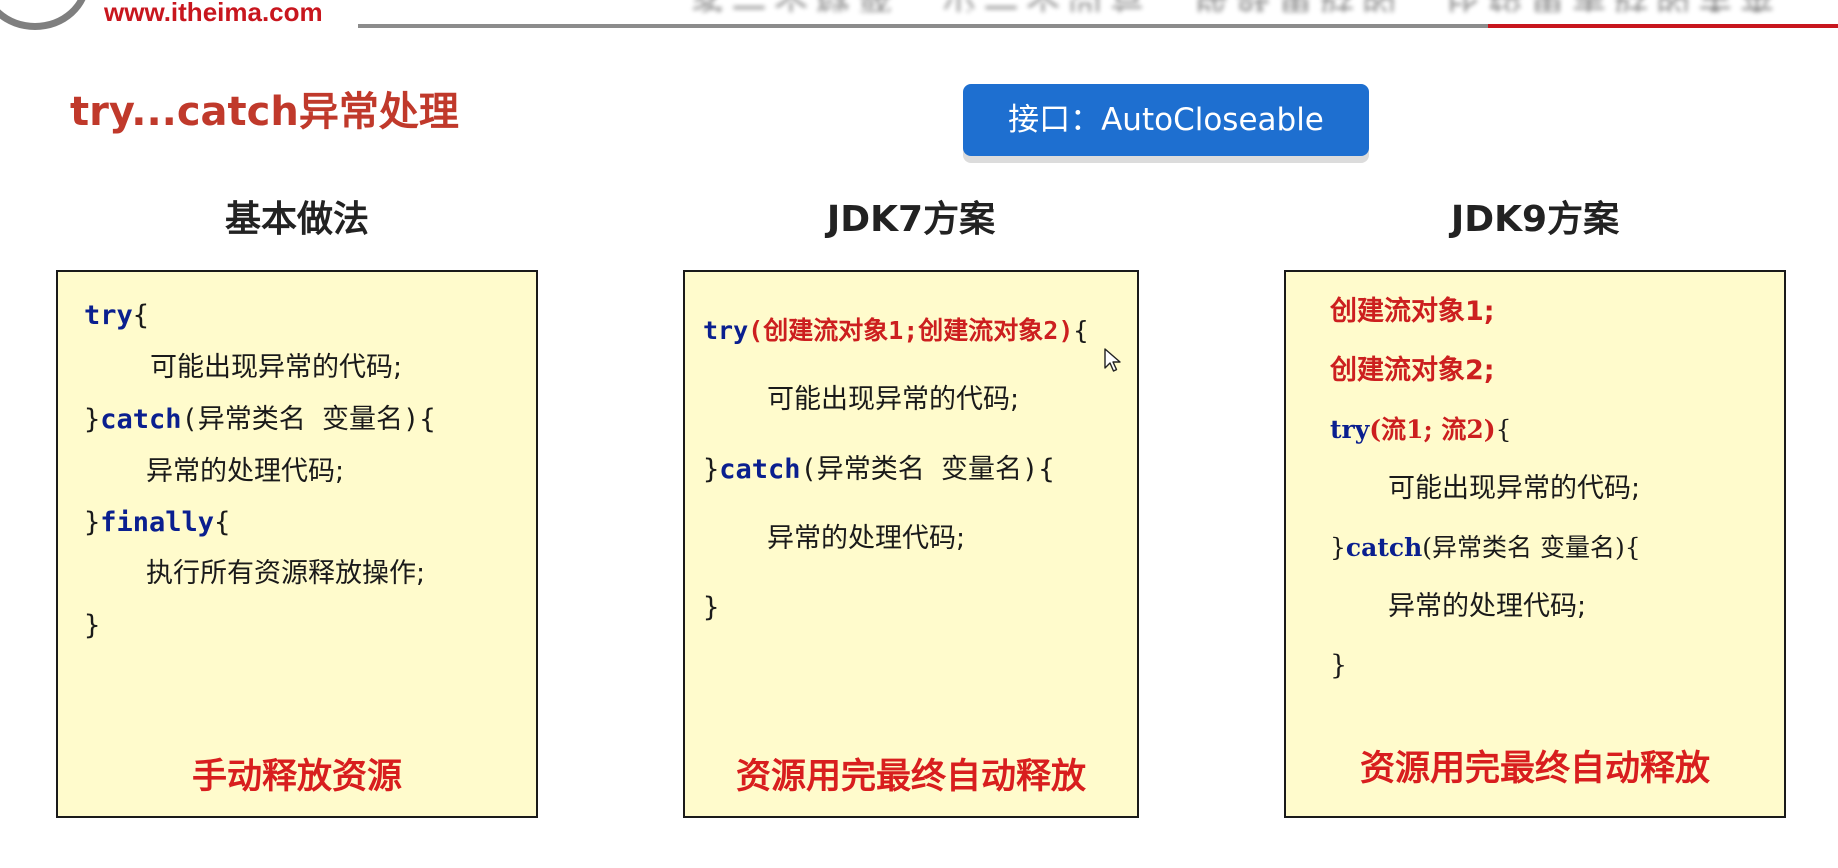  What do you see at coordinates (1264, 6) in the screenshot?
I see `header-blurred-text: 多一个疑惑，少一个问号，成就更好的，比较更美好的未来` at bounding box center [1264, 6].